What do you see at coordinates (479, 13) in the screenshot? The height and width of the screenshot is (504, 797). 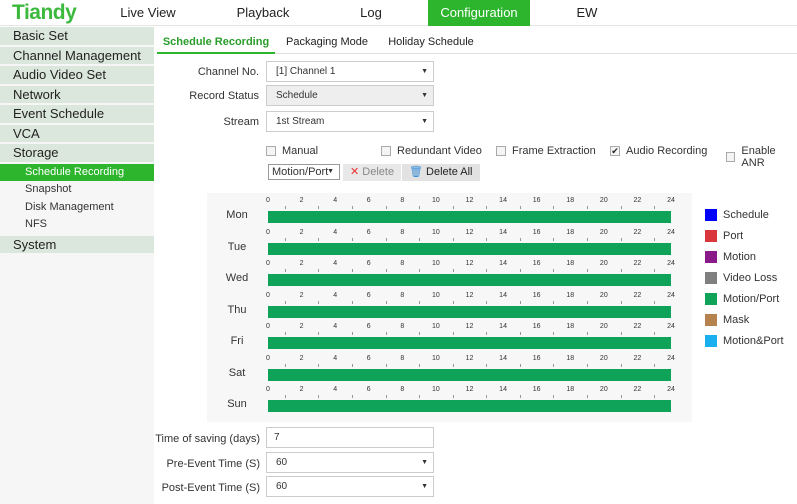 I see `nav-configuration: Configuration` at bounding box center [479, 13].